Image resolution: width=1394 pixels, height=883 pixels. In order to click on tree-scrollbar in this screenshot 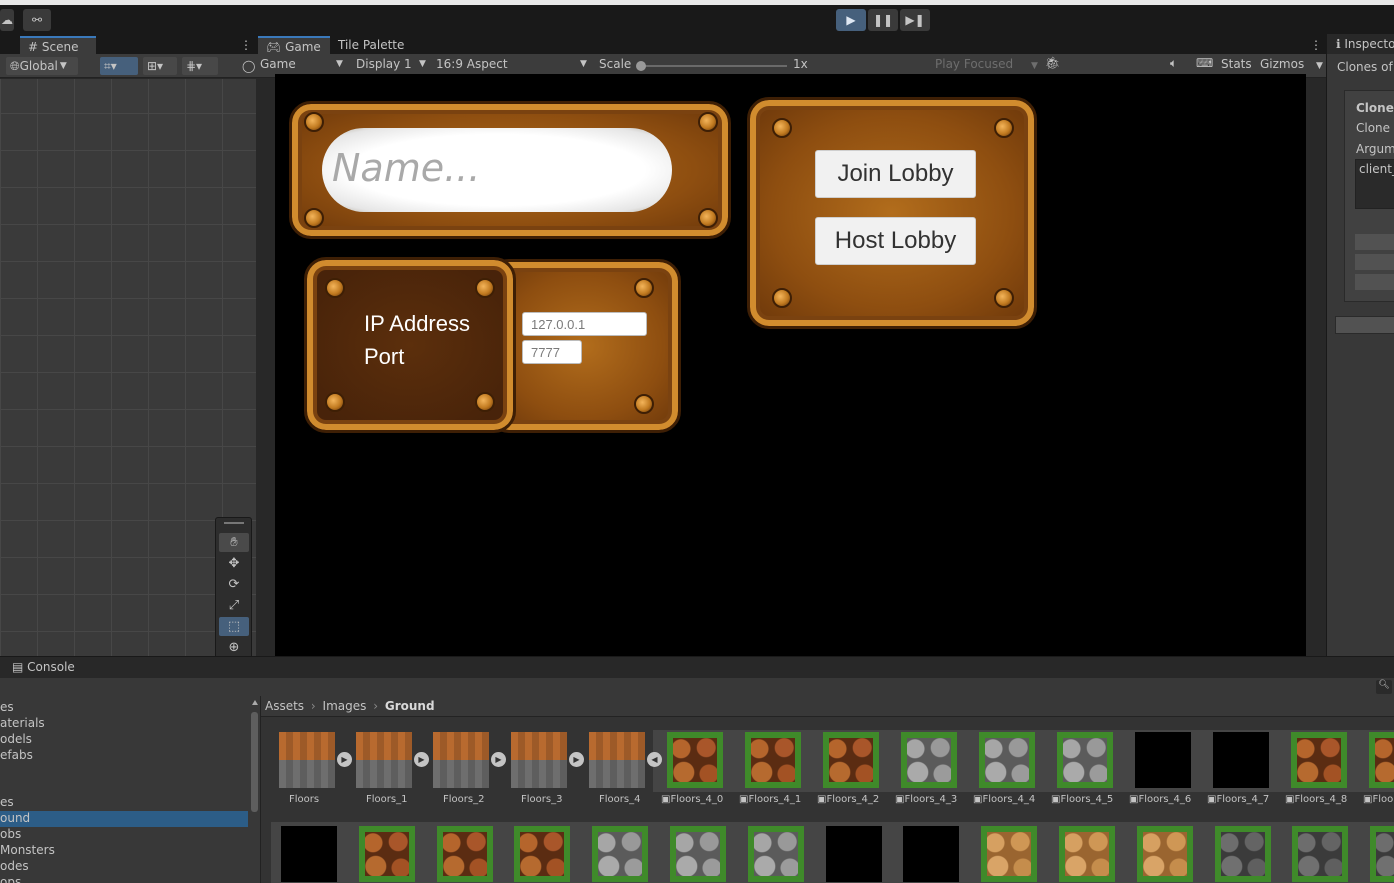, I will do `click(254, 789)`.